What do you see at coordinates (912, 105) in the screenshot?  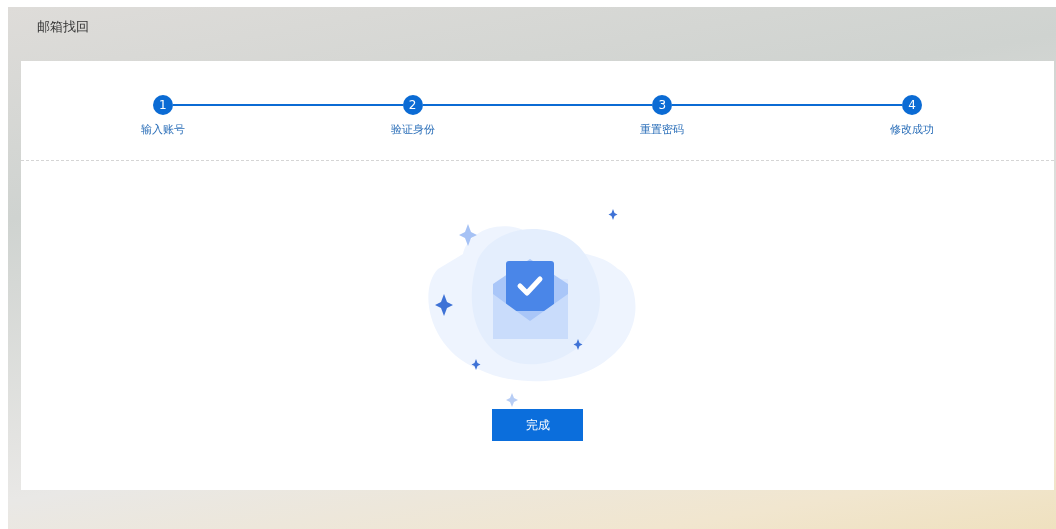 I see `step-number: 4` at bounding box center [912, 105].